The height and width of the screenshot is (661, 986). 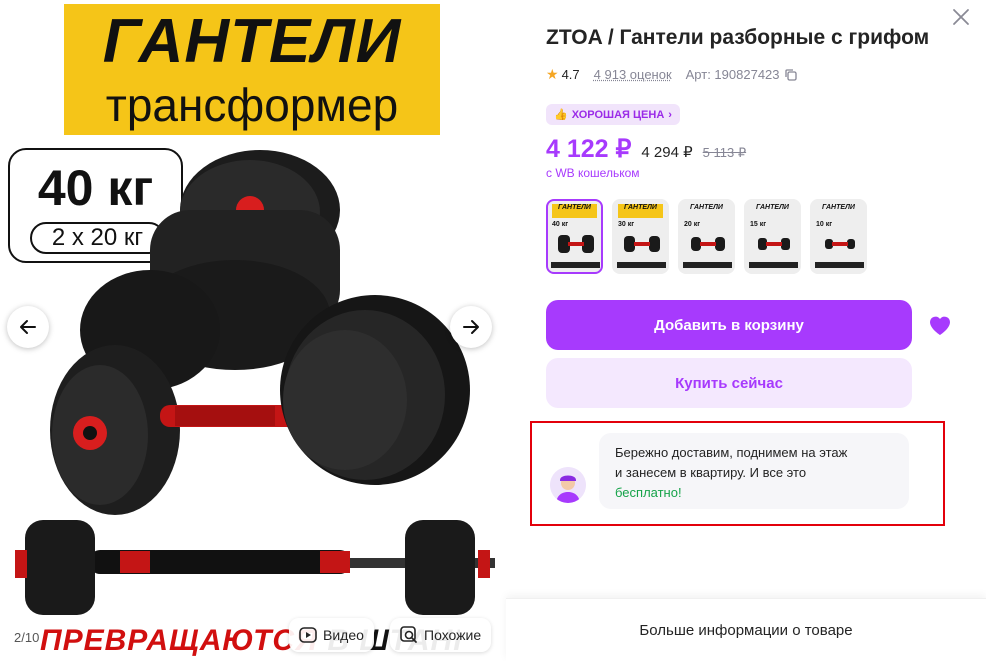 What do you see at coordinates (589, 149) in the screenshot?
I see `price-main: 4 122 ₽` at bounding box center [589, 149].